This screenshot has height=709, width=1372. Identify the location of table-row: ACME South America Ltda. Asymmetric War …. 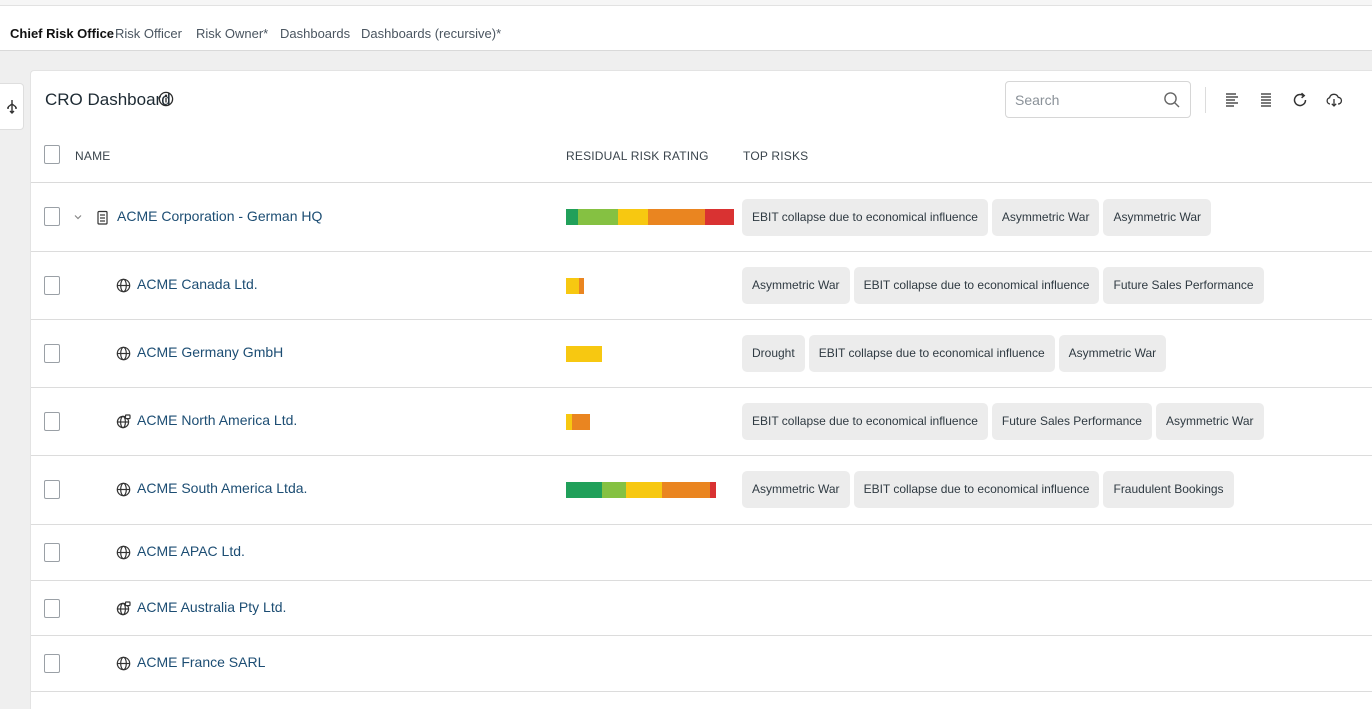
(701, 490).